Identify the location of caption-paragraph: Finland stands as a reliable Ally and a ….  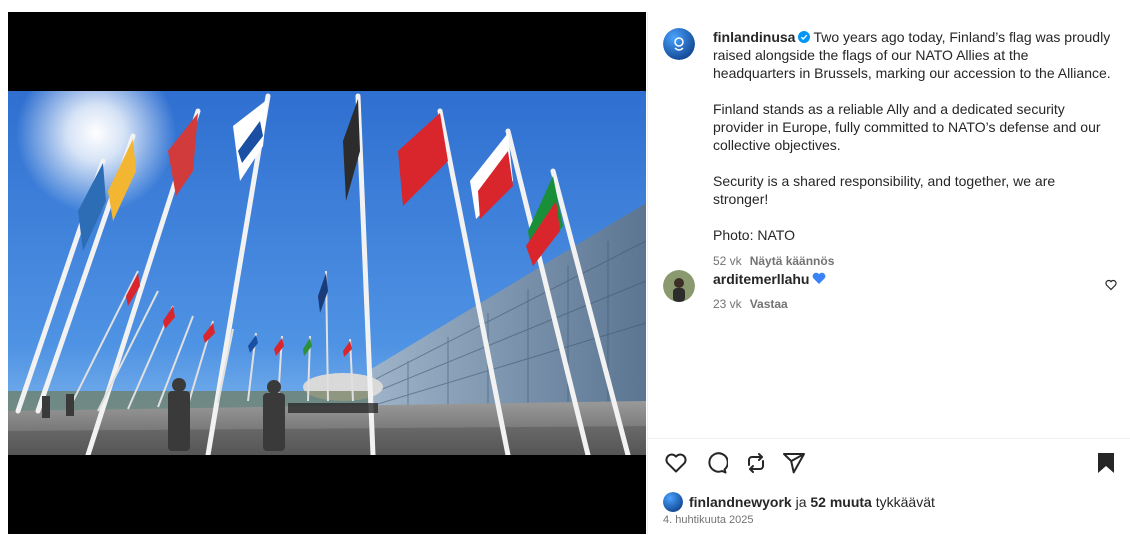
(907, 127).